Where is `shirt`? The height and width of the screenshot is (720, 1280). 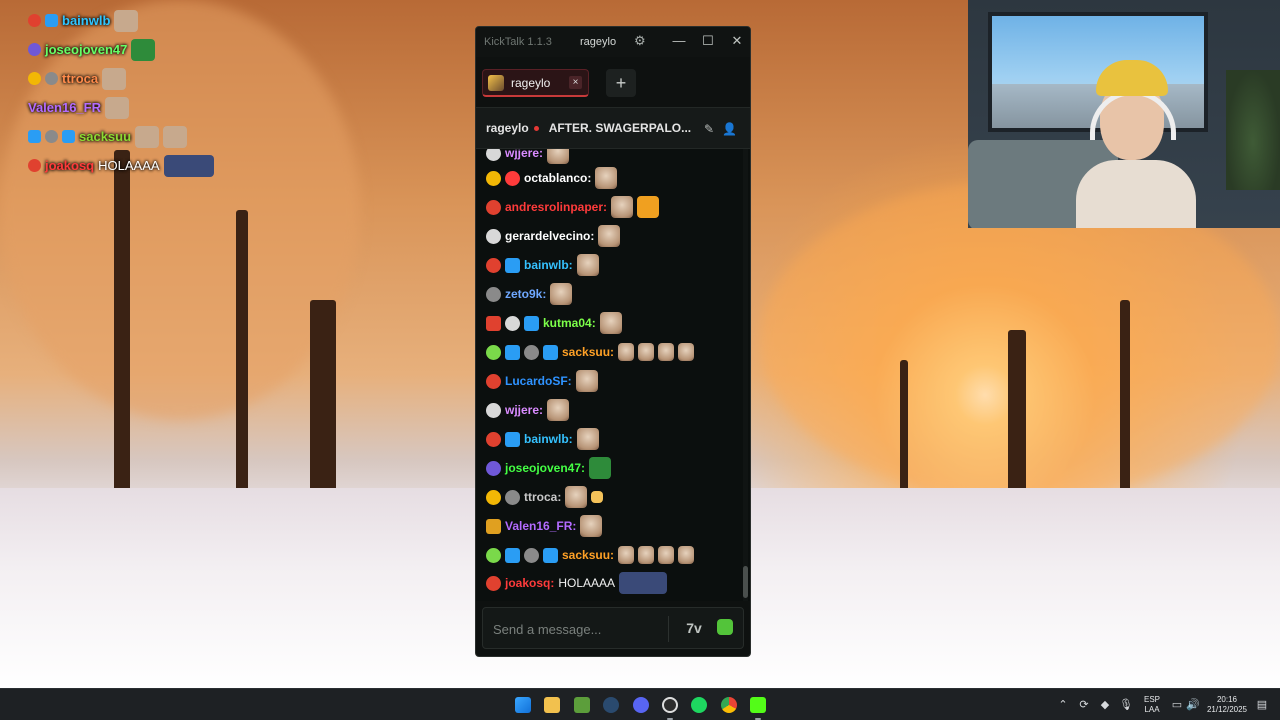
shirt is located at coordinates (1136, 194).